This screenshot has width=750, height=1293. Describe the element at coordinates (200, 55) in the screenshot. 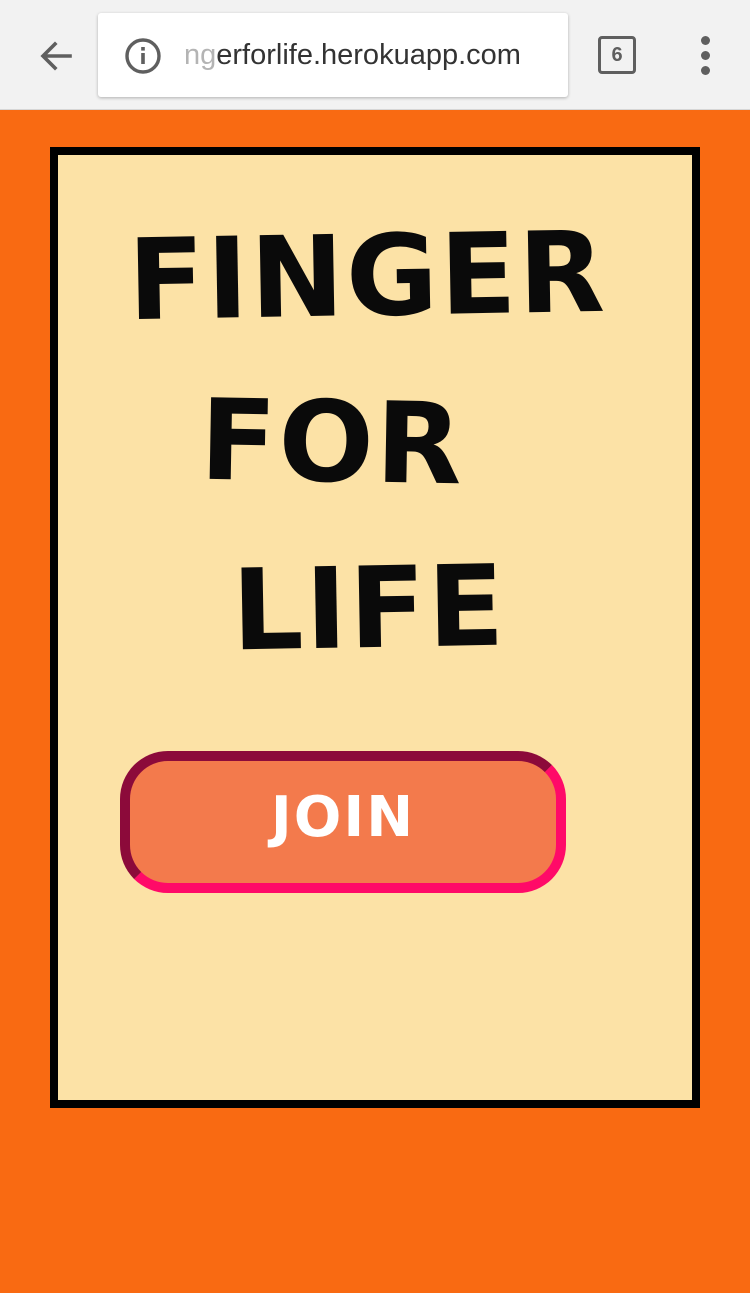

I see `url-faded-prefix: ng` at that location.